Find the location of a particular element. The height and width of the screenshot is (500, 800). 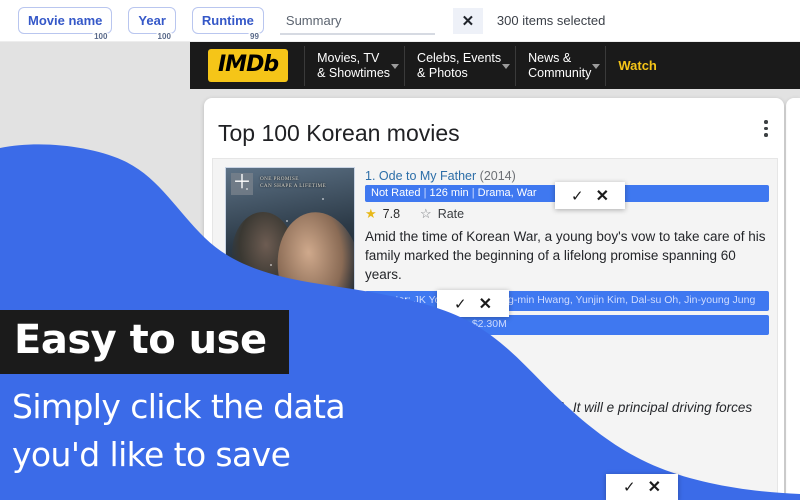

votes-sep: | is located at coordinates (433, 324).